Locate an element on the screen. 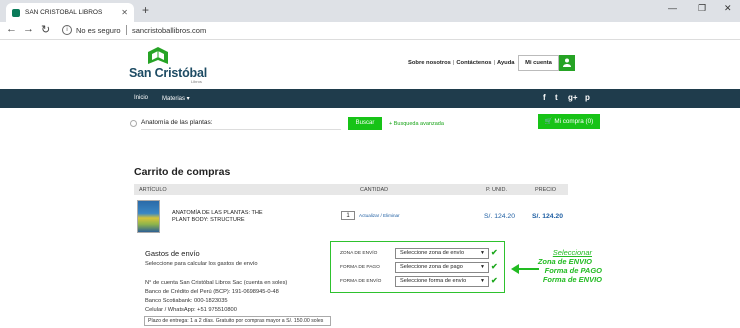  minimize-icon: — is located at coordinates (672, 8).